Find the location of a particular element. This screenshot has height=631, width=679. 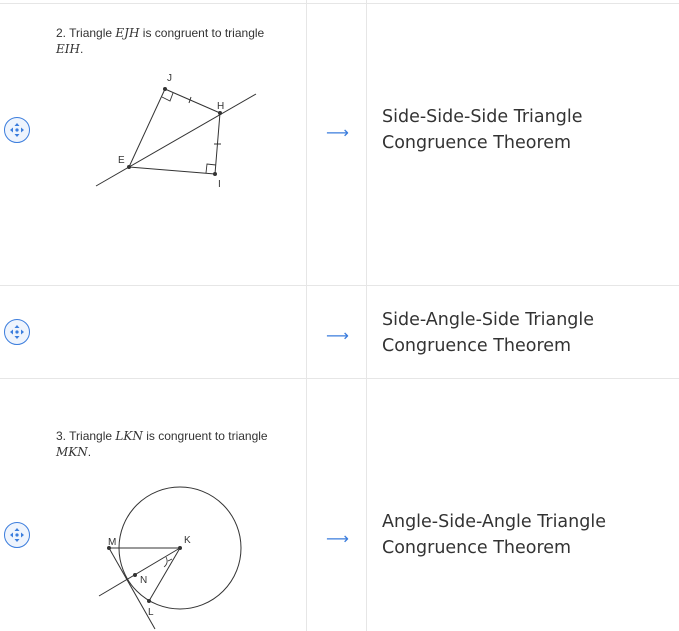

vertex-label: H is located at coordinates (220, 106).